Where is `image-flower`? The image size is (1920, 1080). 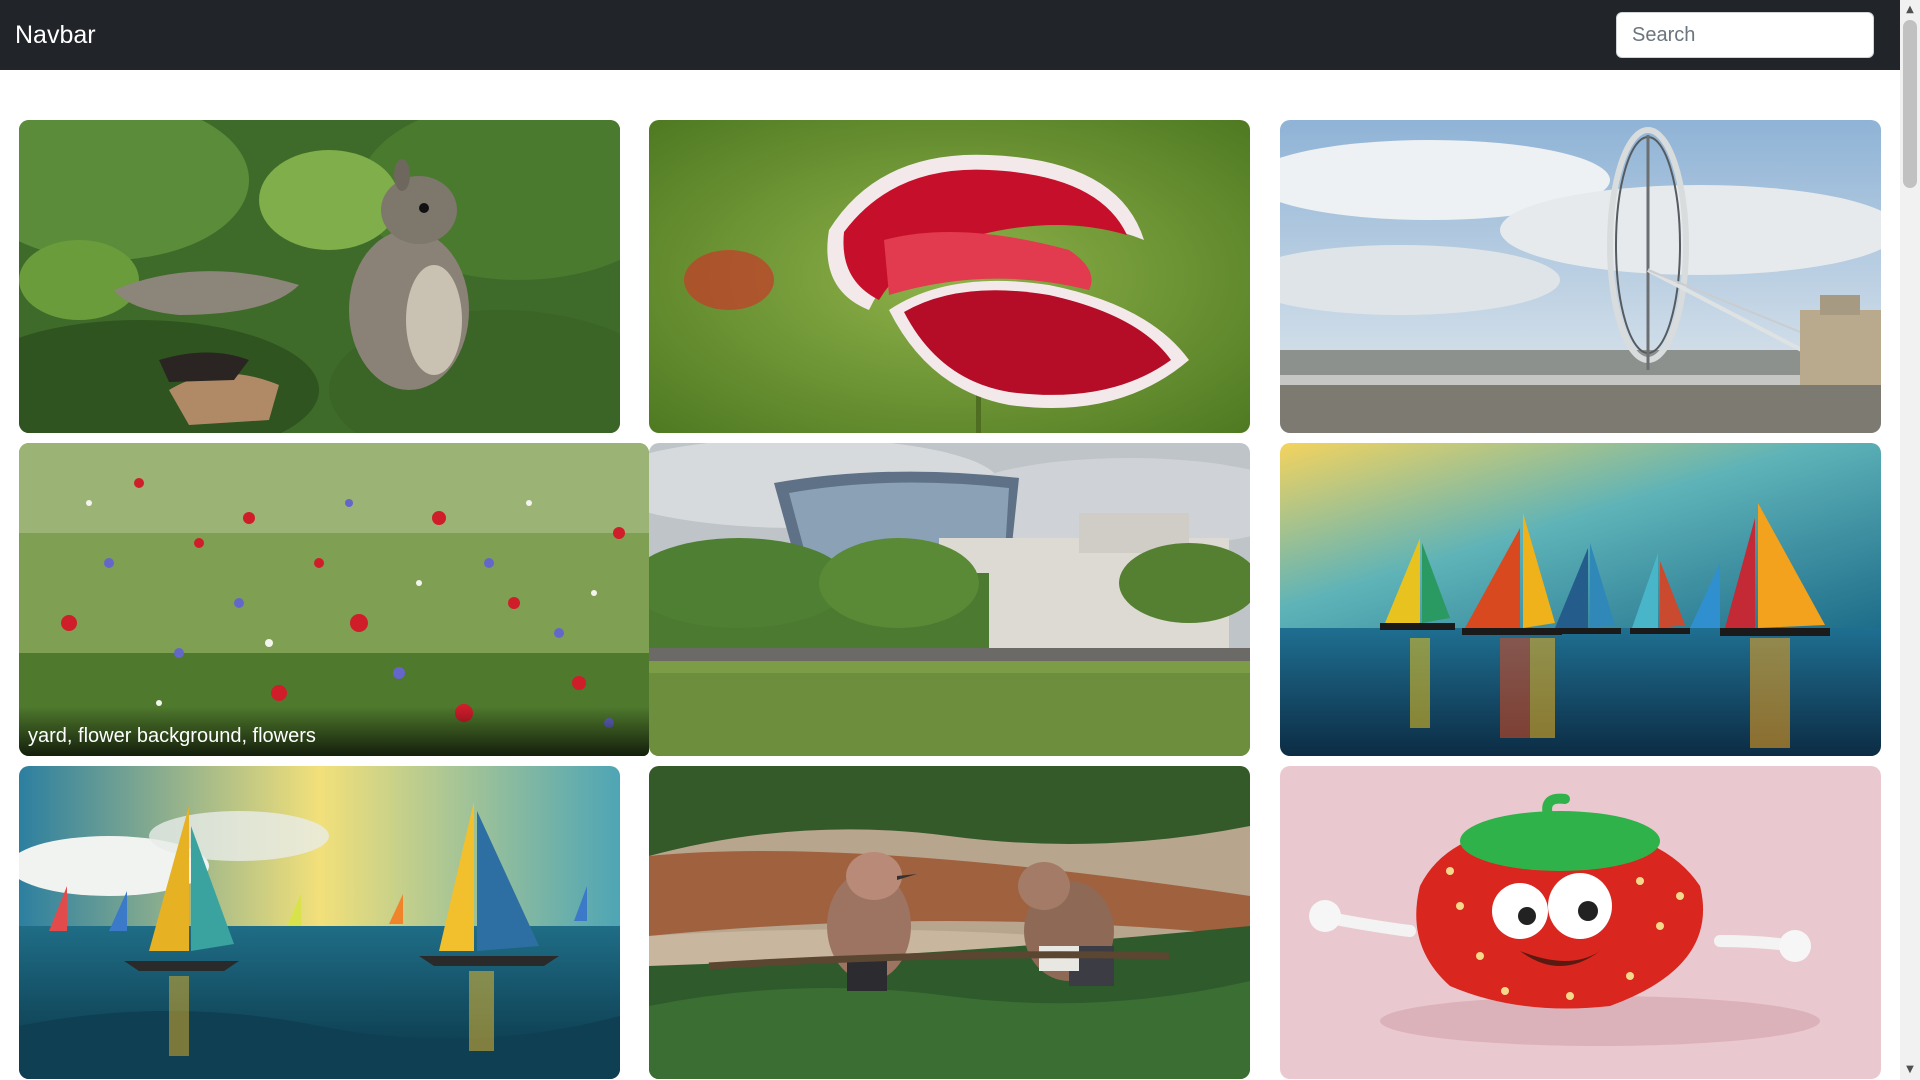 image-flower is located at coordinates (949, 276).